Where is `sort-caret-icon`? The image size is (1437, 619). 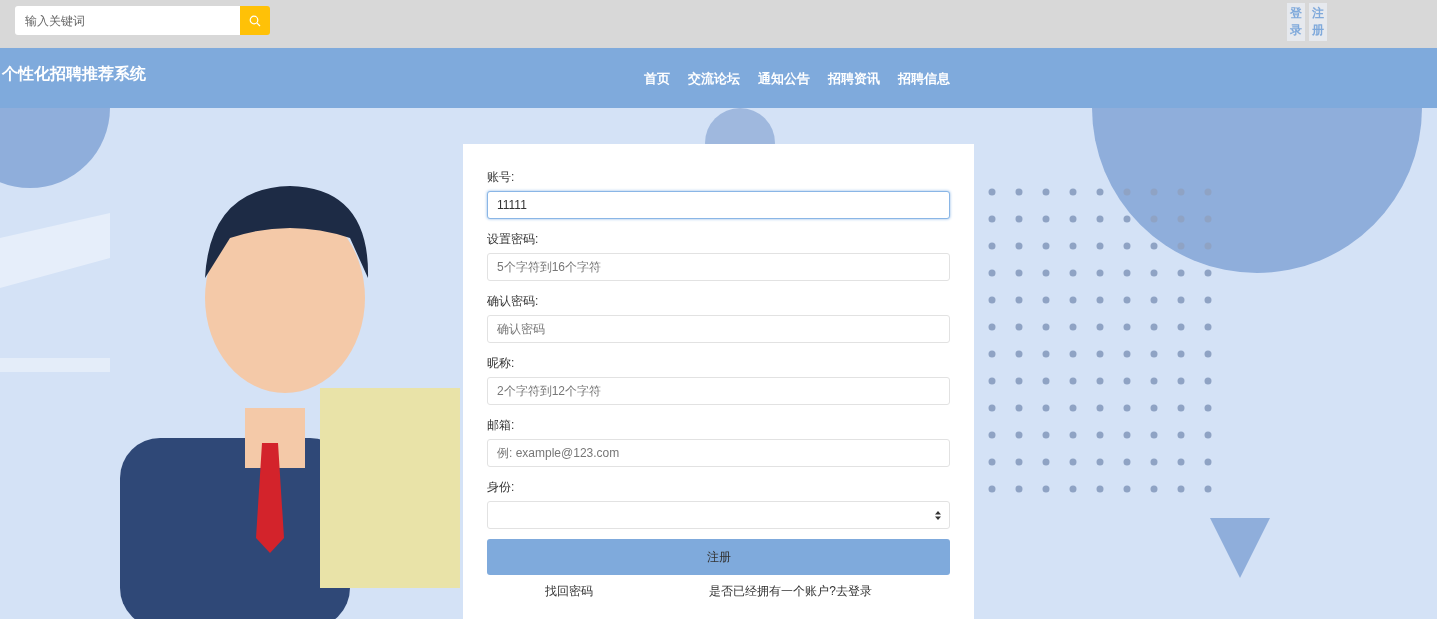 sort-caret-icon is located at coordinates (938, 515).